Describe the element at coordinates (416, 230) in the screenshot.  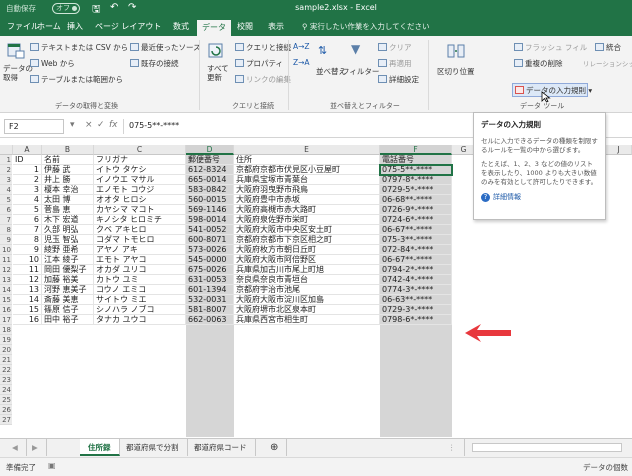
I see `table-cell: 06-67**-****` at that location.